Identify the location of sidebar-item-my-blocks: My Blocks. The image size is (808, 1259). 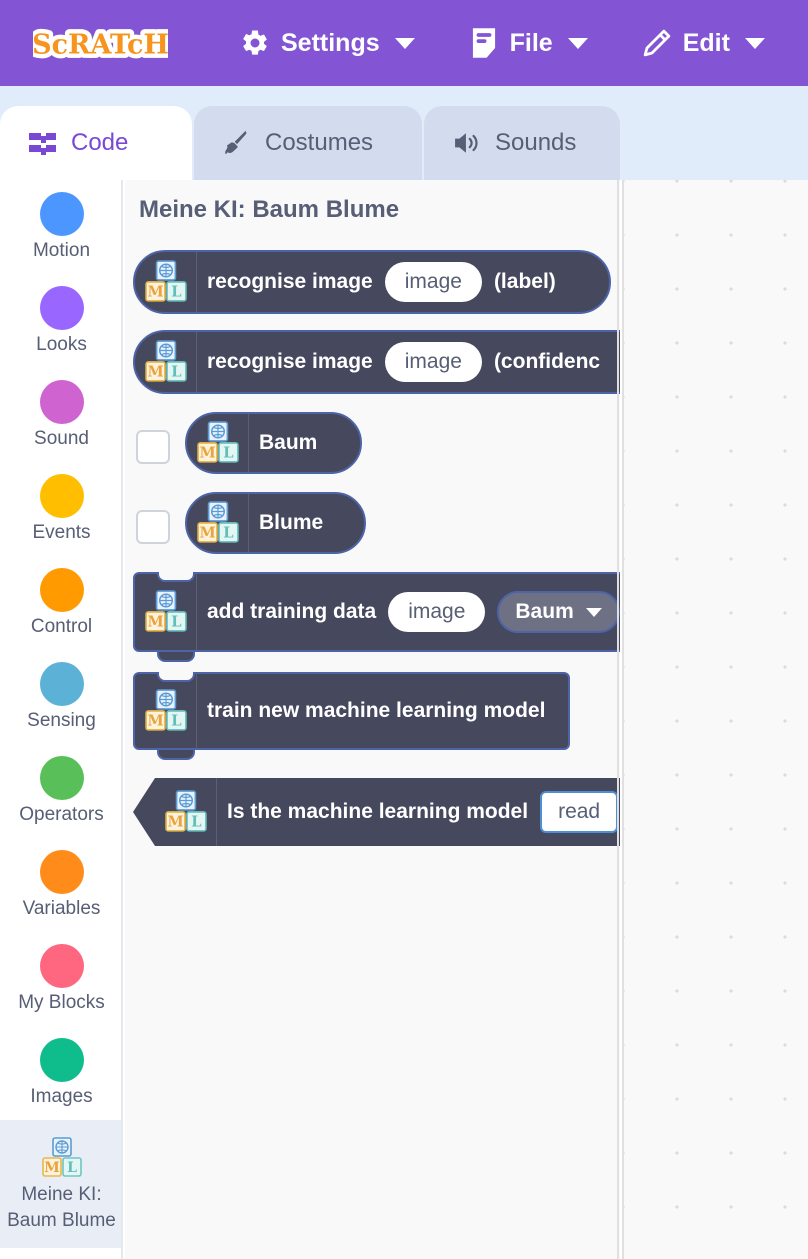
(60, 979).